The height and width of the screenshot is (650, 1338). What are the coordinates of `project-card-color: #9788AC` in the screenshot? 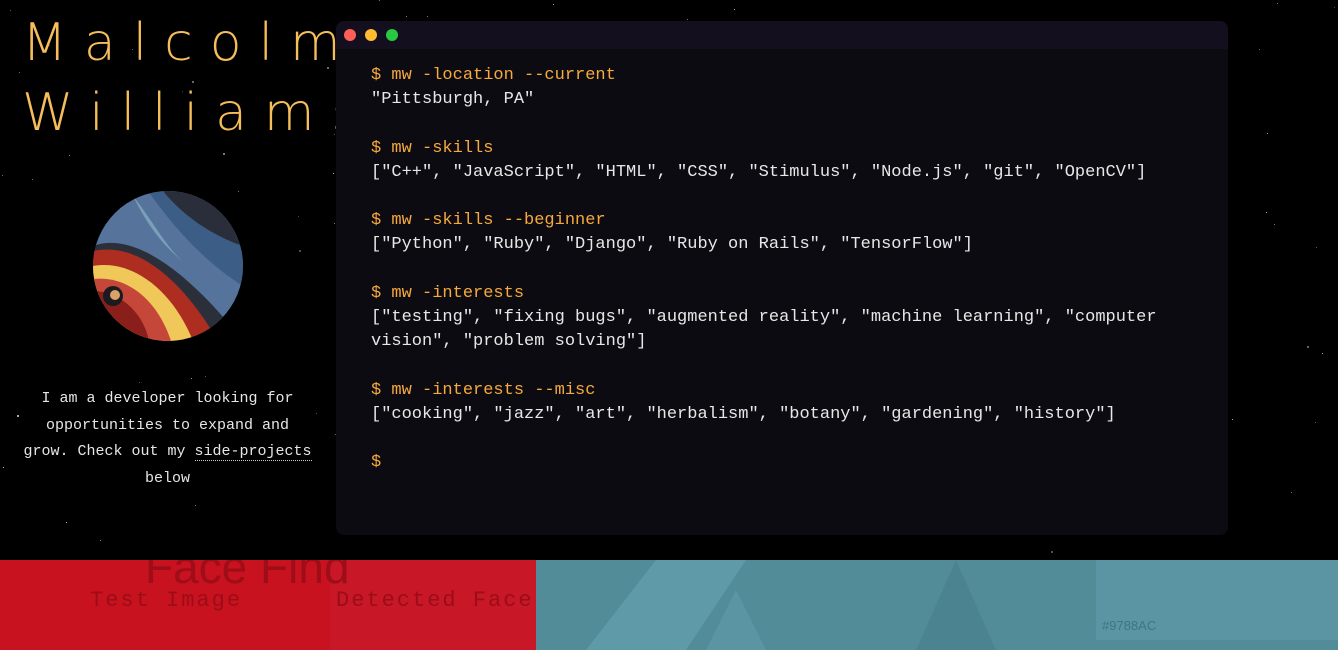 It's located at (937, 605).